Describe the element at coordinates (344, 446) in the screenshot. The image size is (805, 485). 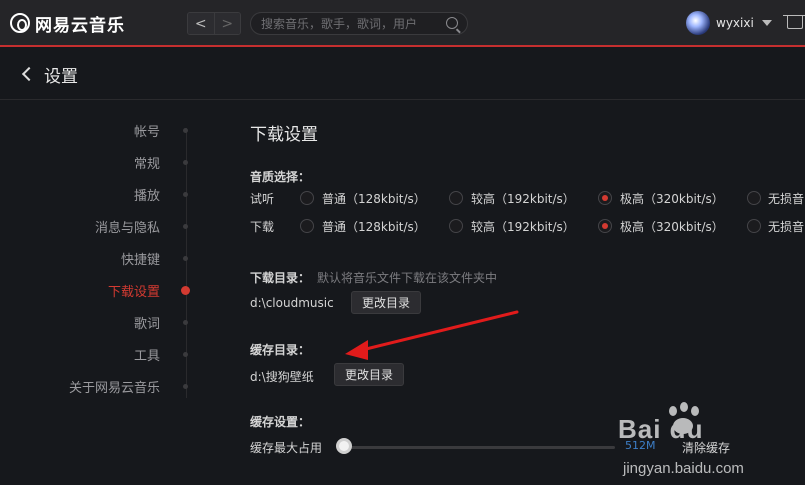
I see `cache-size-slider-handle` at that location.